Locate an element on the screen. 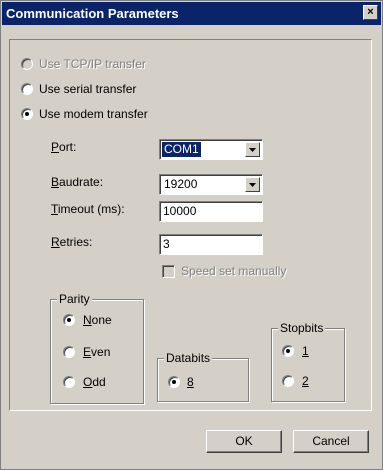 The width and height of the screenshot is (383, 470). stopbits-2-mnemonic: 2 is located at coordinates (305, 381).